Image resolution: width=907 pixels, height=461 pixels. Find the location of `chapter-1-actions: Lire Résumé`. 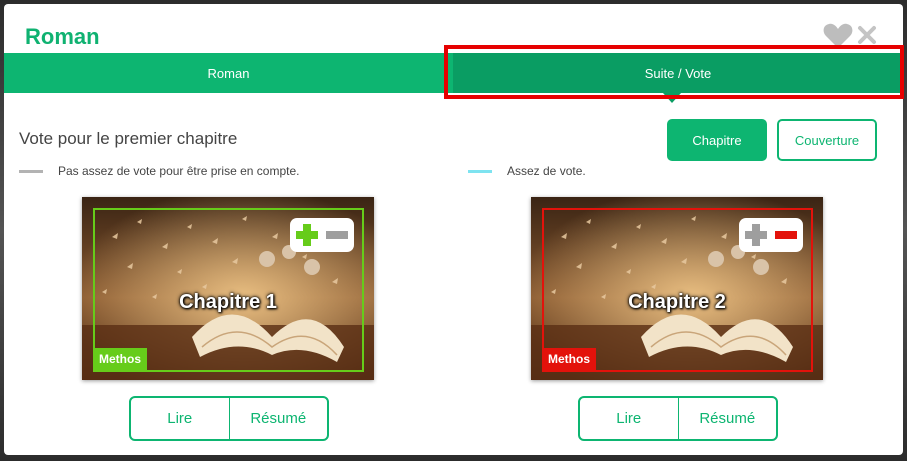

chapter-1-actions: Lire Résumé is located at coordinates (229, 418).